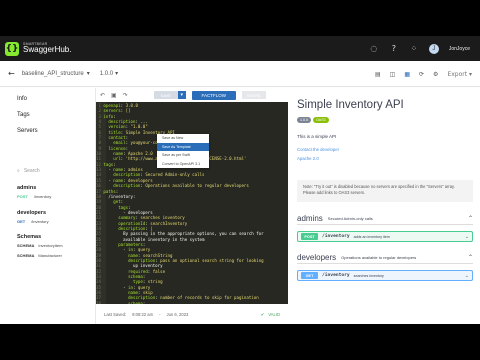 This screenshot has width=480, height=360. I want to click on version-chevron-icon: ▾, so click(116, 73).